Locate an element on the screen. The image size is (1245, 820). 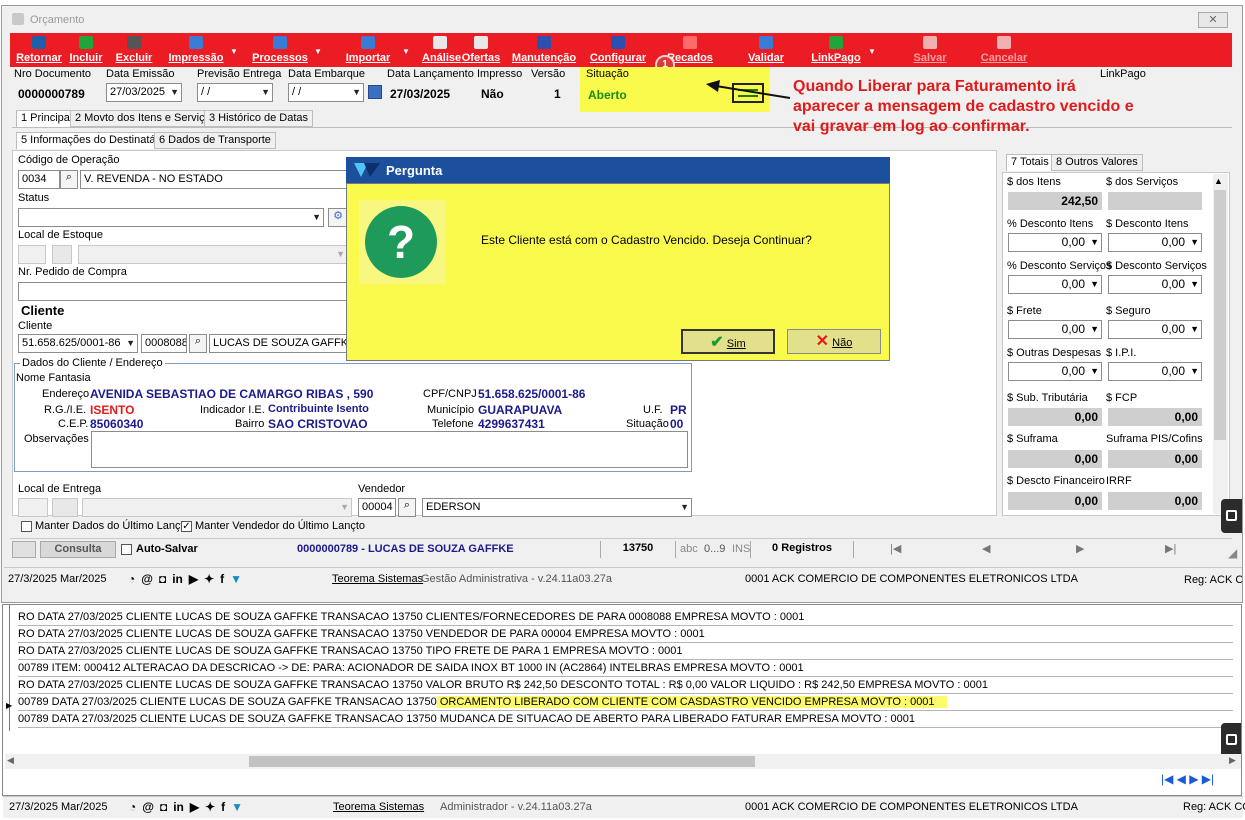
auto-salvar-checkbox is located at coordinates (126, 549).